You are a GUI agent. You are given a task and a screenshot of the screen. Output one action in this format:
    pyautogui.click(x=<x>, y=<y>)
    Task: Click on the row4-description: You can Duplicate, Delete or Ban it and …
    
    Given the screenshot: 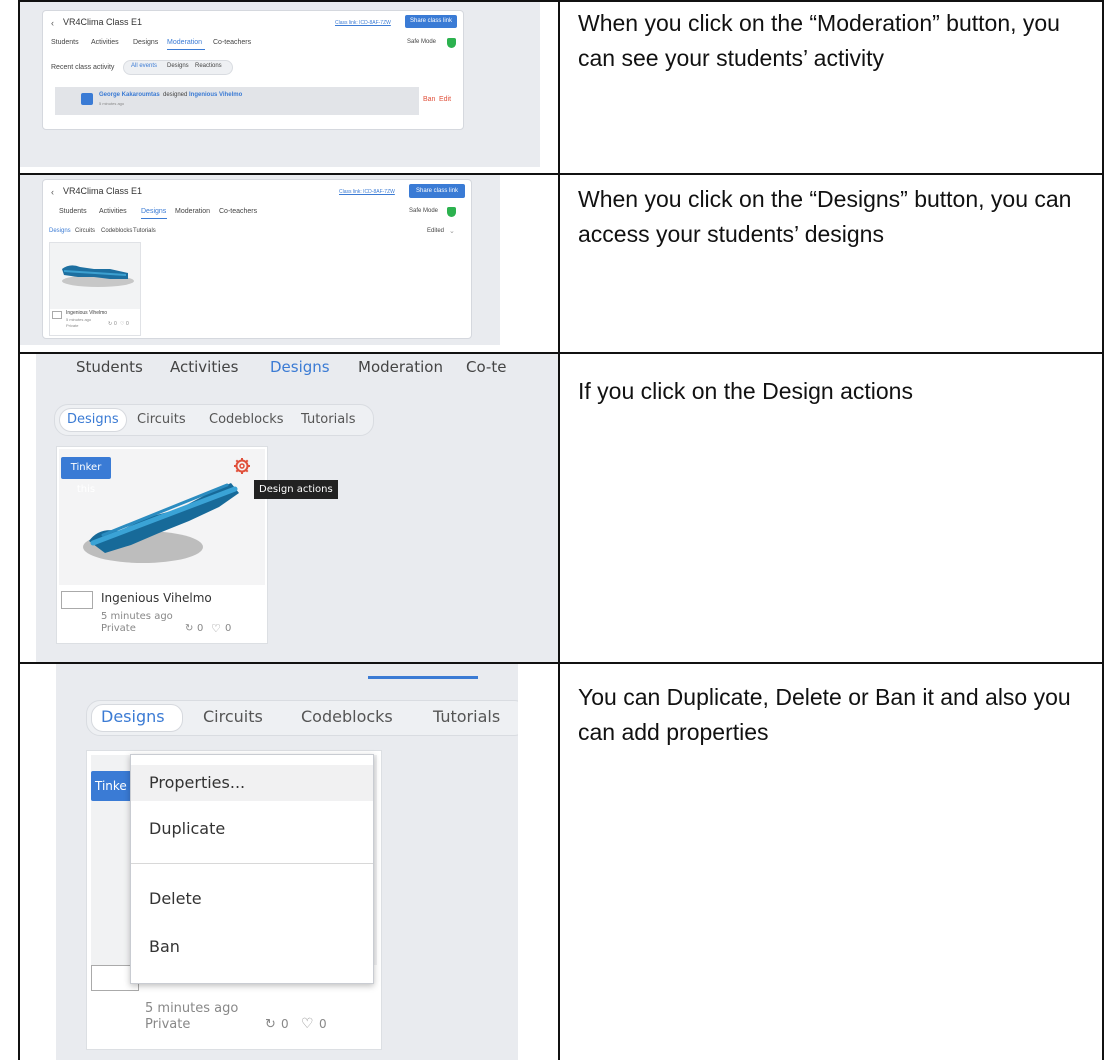 What is the action you would take?
    pyautogui.click(x=824, y=714)
    